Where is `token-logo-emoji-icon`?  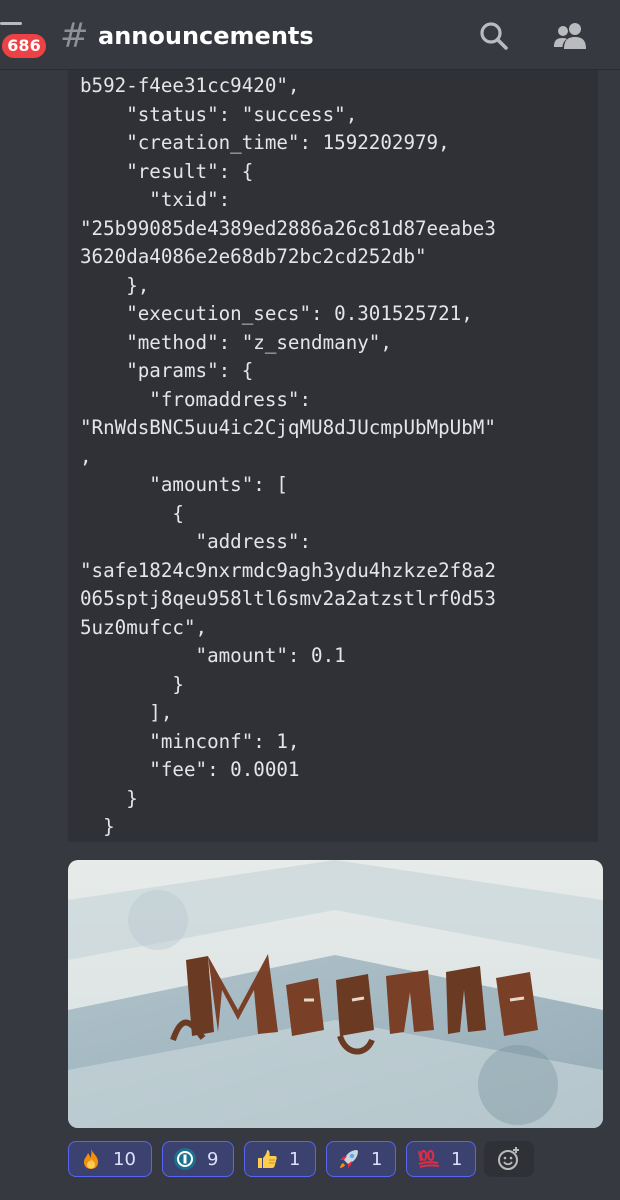 token-logo-emoji-icon is located at coordinates (185, 1159).